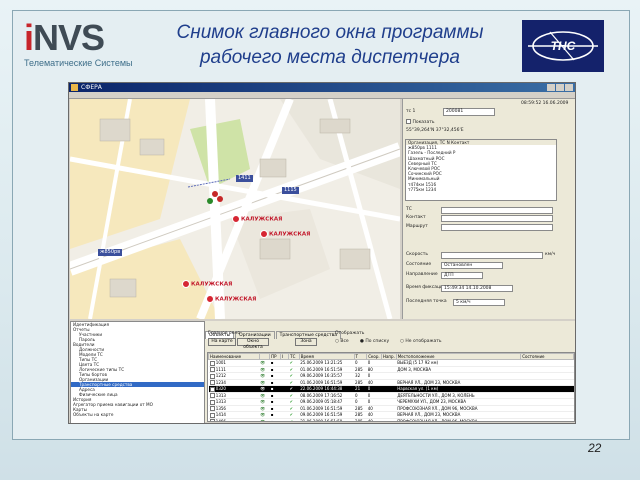  Describe the element at coordinates (321, 420) in the screenshot. I see `cell-time-text: 21.06.2009 16:51:59` at that location.